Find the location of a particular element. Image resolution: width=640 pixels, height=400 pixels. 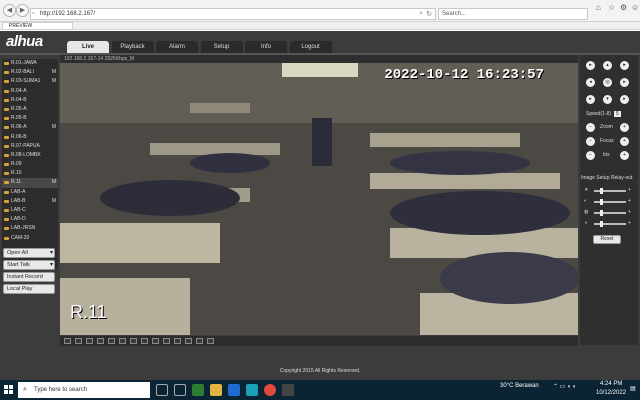

iris-minus-icon: − is located at coordinates (590, 155).